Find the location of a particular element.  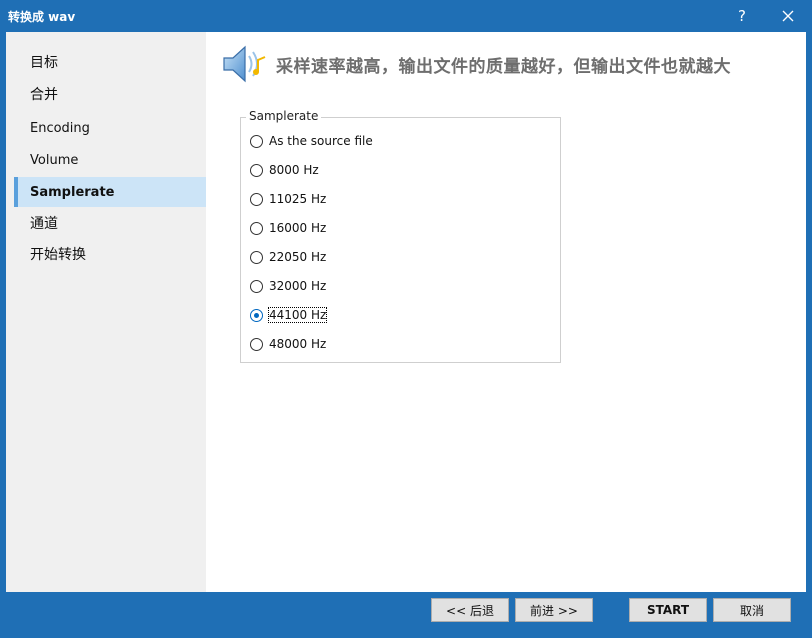

radio-8000: 8000 Hz is located at coordinates (284, 170).